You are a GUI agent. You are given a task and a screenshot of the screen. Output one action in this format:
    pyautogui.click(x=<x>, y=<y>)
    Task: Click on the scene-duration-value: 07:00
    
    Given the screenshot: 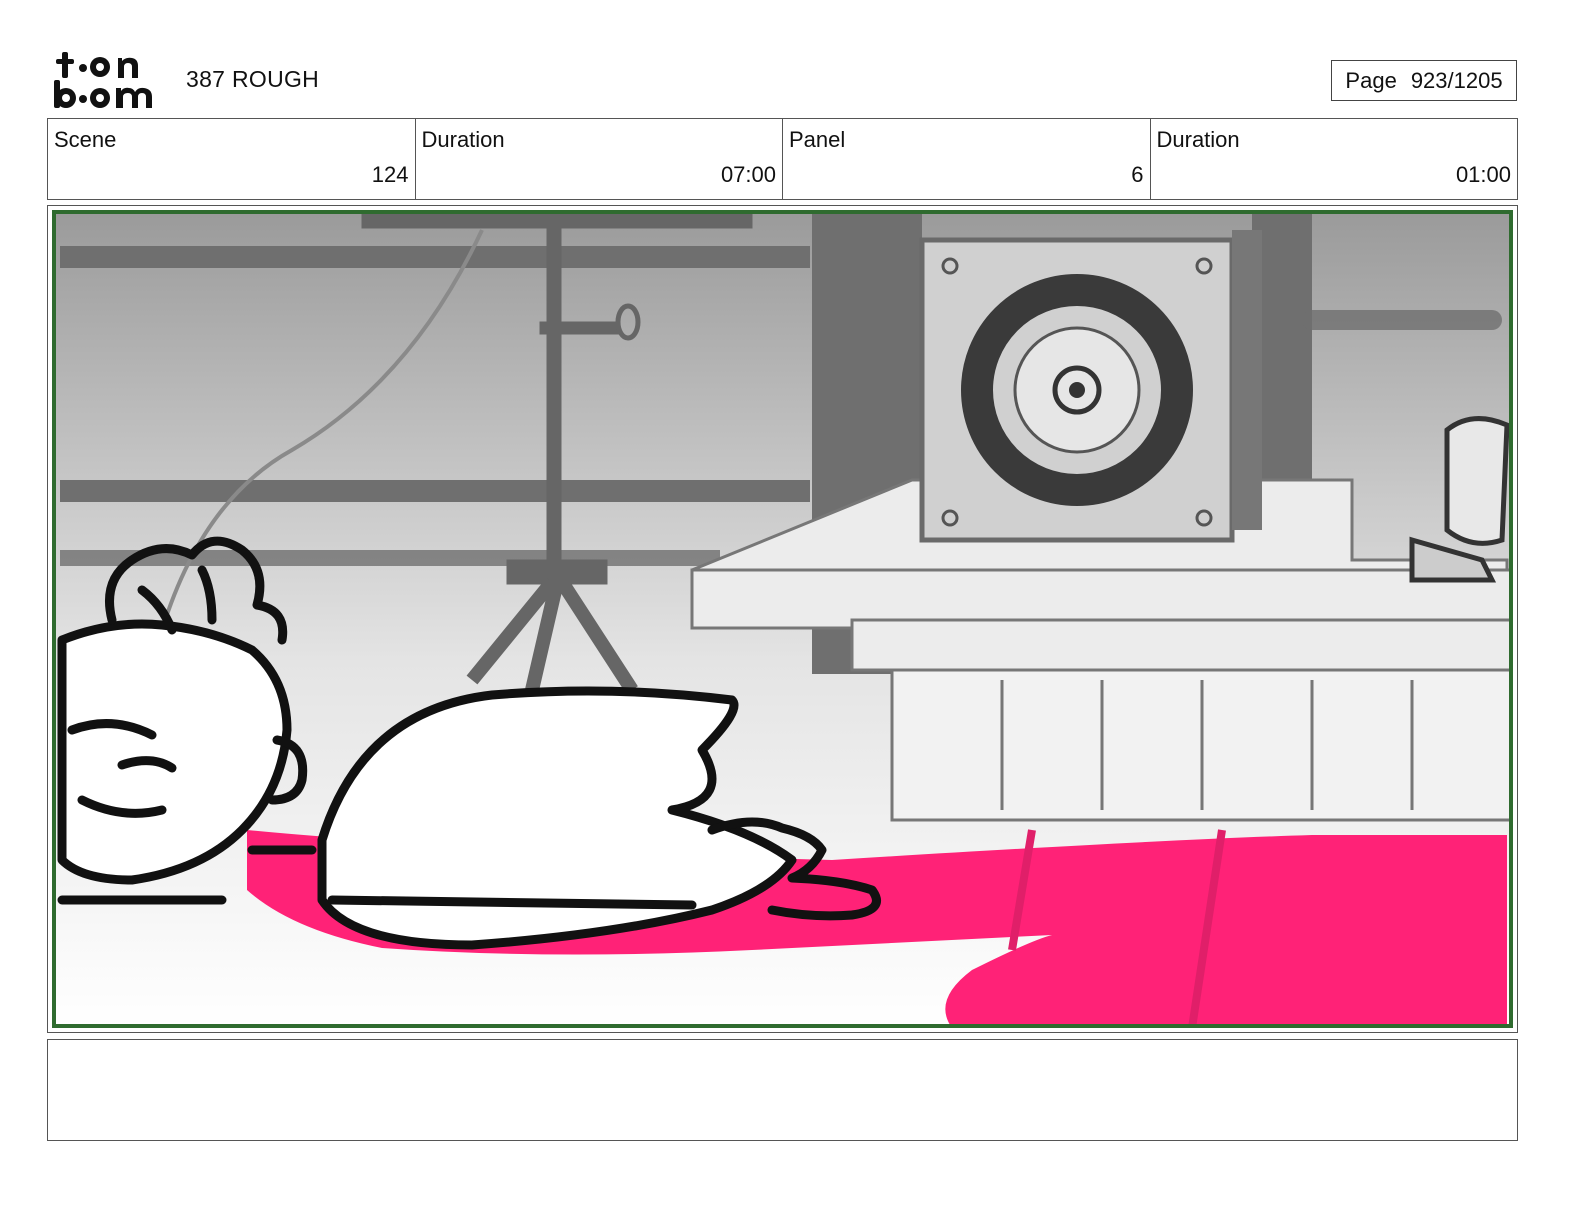 What is the action you would take?
    pyautogui.click(x=748, y=174)
    